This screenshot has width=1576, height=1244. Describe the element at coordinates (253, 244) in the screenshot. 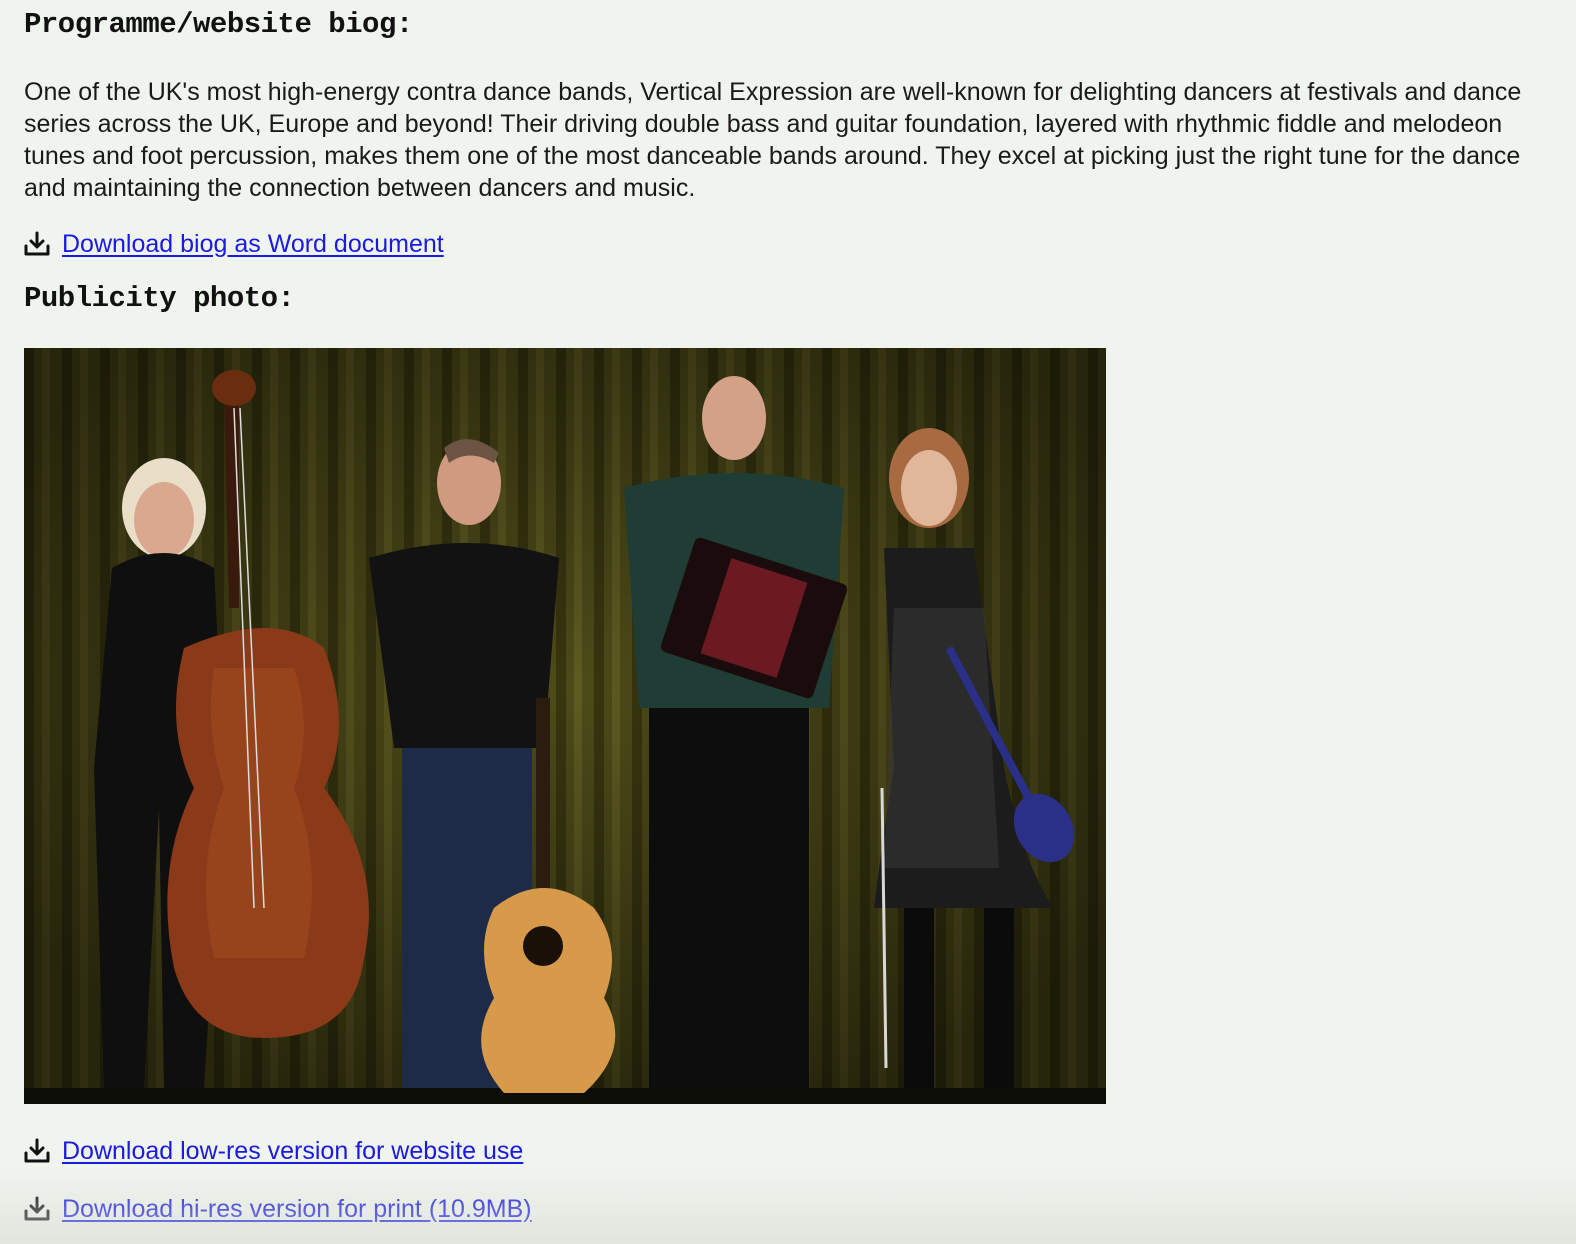

I see `download-biog-link: Download biog as Word document` at that location.